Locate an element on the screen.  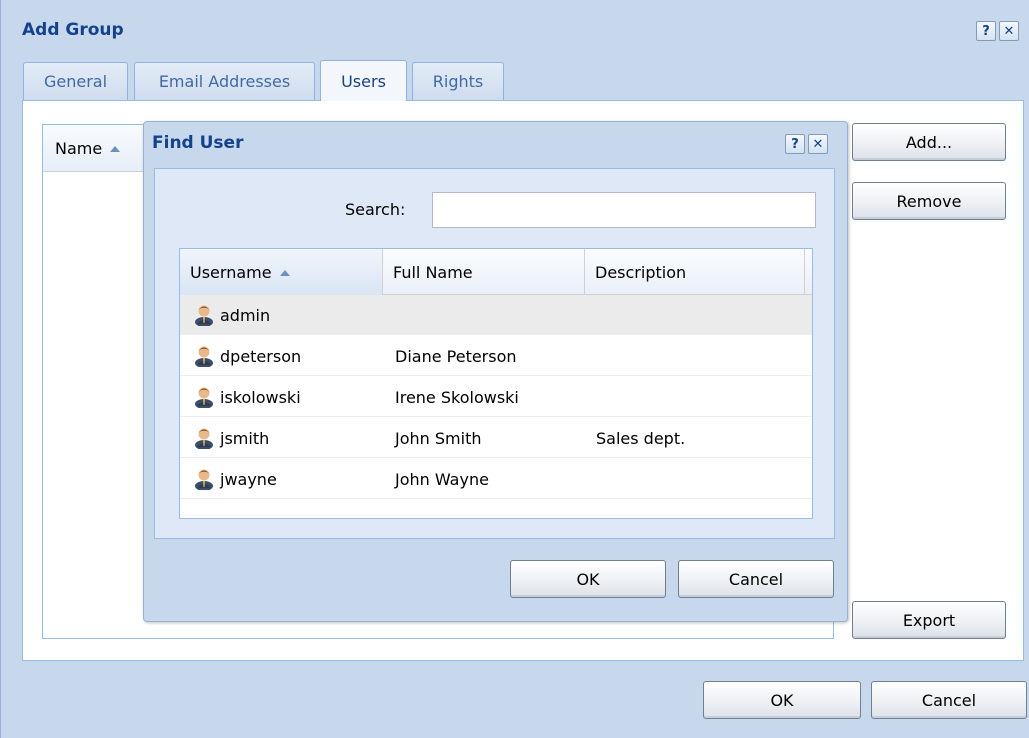
cell-username: iskolowski is located at coordinates (247, 397).